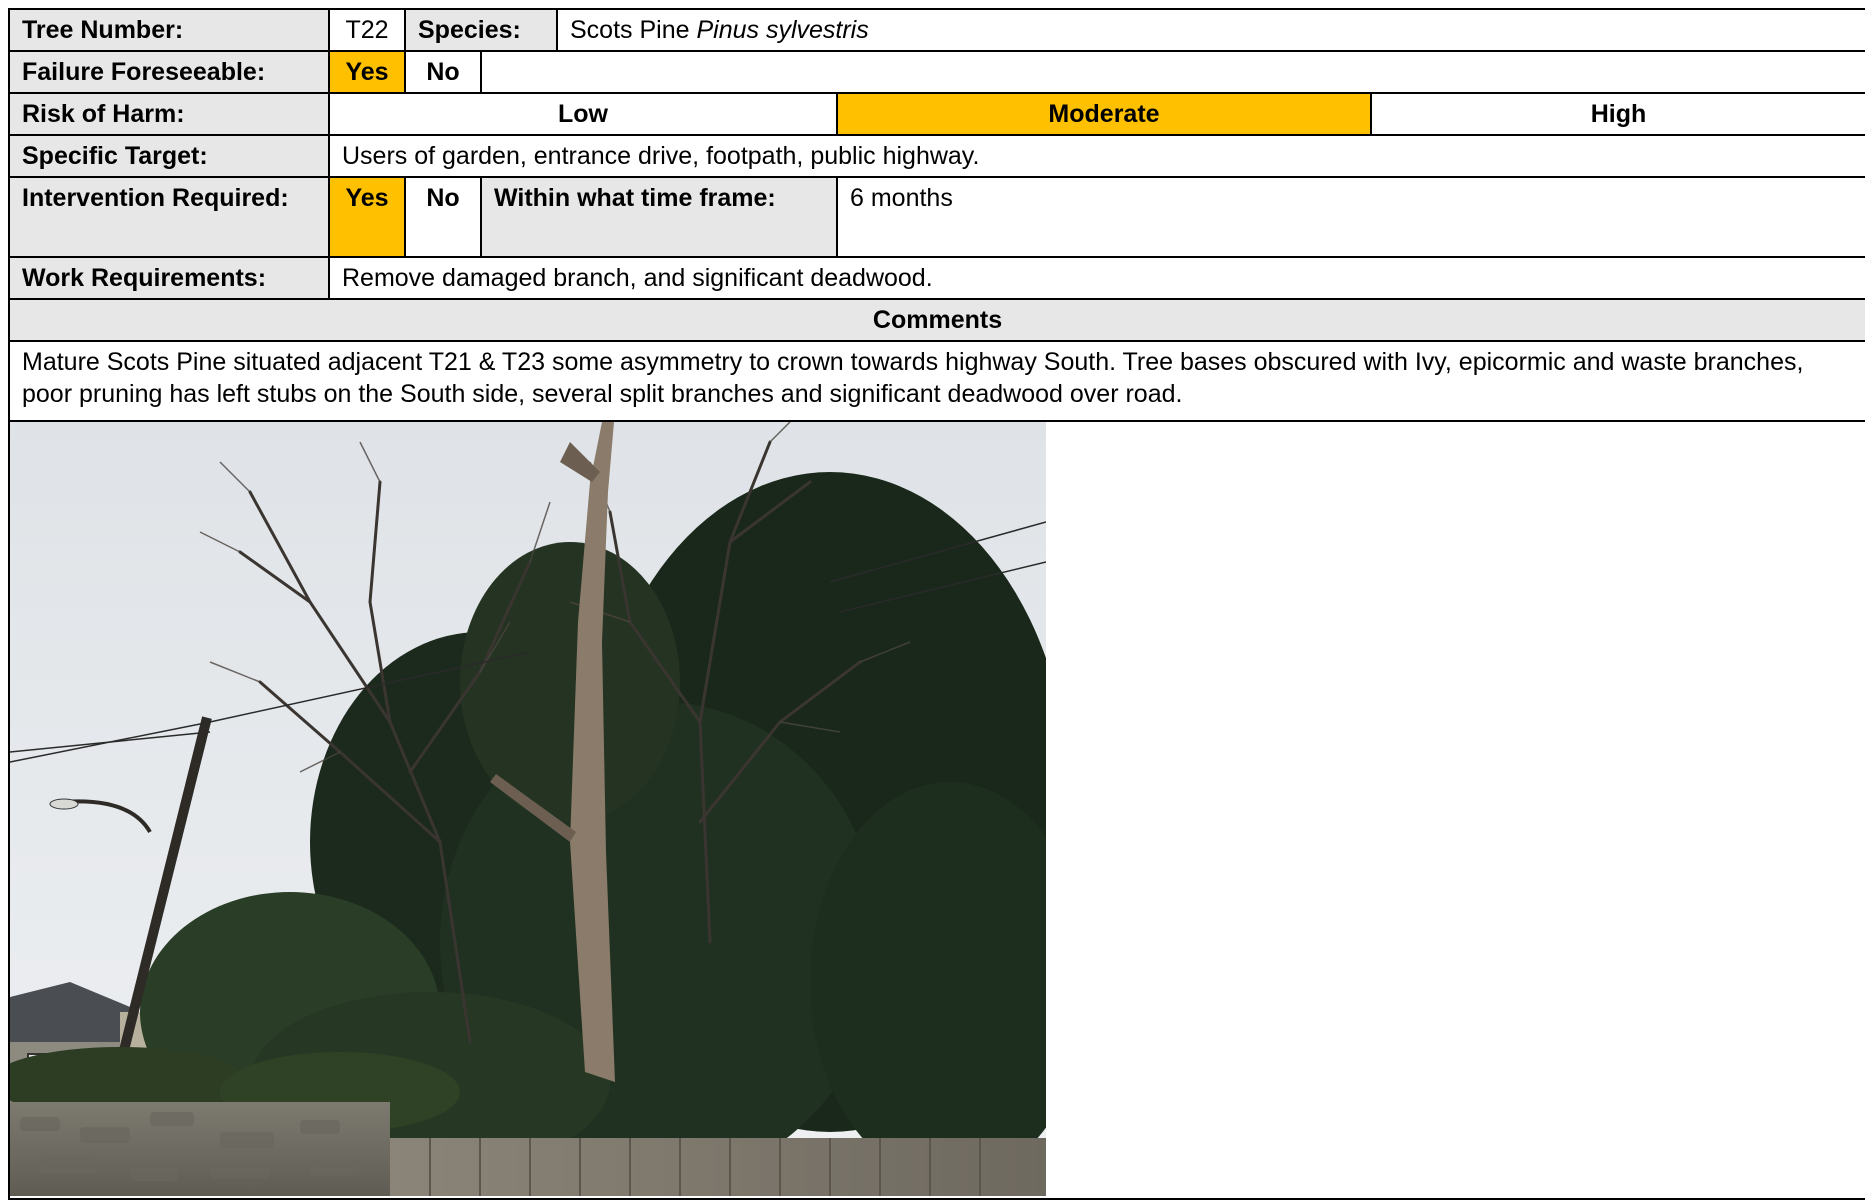 This screenshot has width=1865, height=1200. Describe the element at coordinates (169, 156) in the screenshot. I see `specific-target-label: Specific Target:` at that location.